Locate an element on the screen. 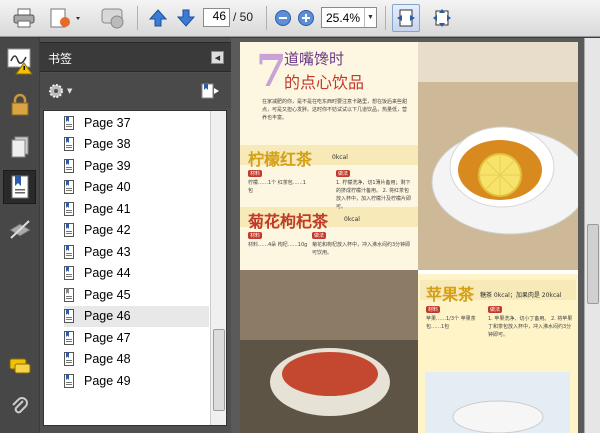 Image resolution: width=600 pixels, height=433 pixels. tea2-method-tag: 做法 is located at coordinates (319, 235).